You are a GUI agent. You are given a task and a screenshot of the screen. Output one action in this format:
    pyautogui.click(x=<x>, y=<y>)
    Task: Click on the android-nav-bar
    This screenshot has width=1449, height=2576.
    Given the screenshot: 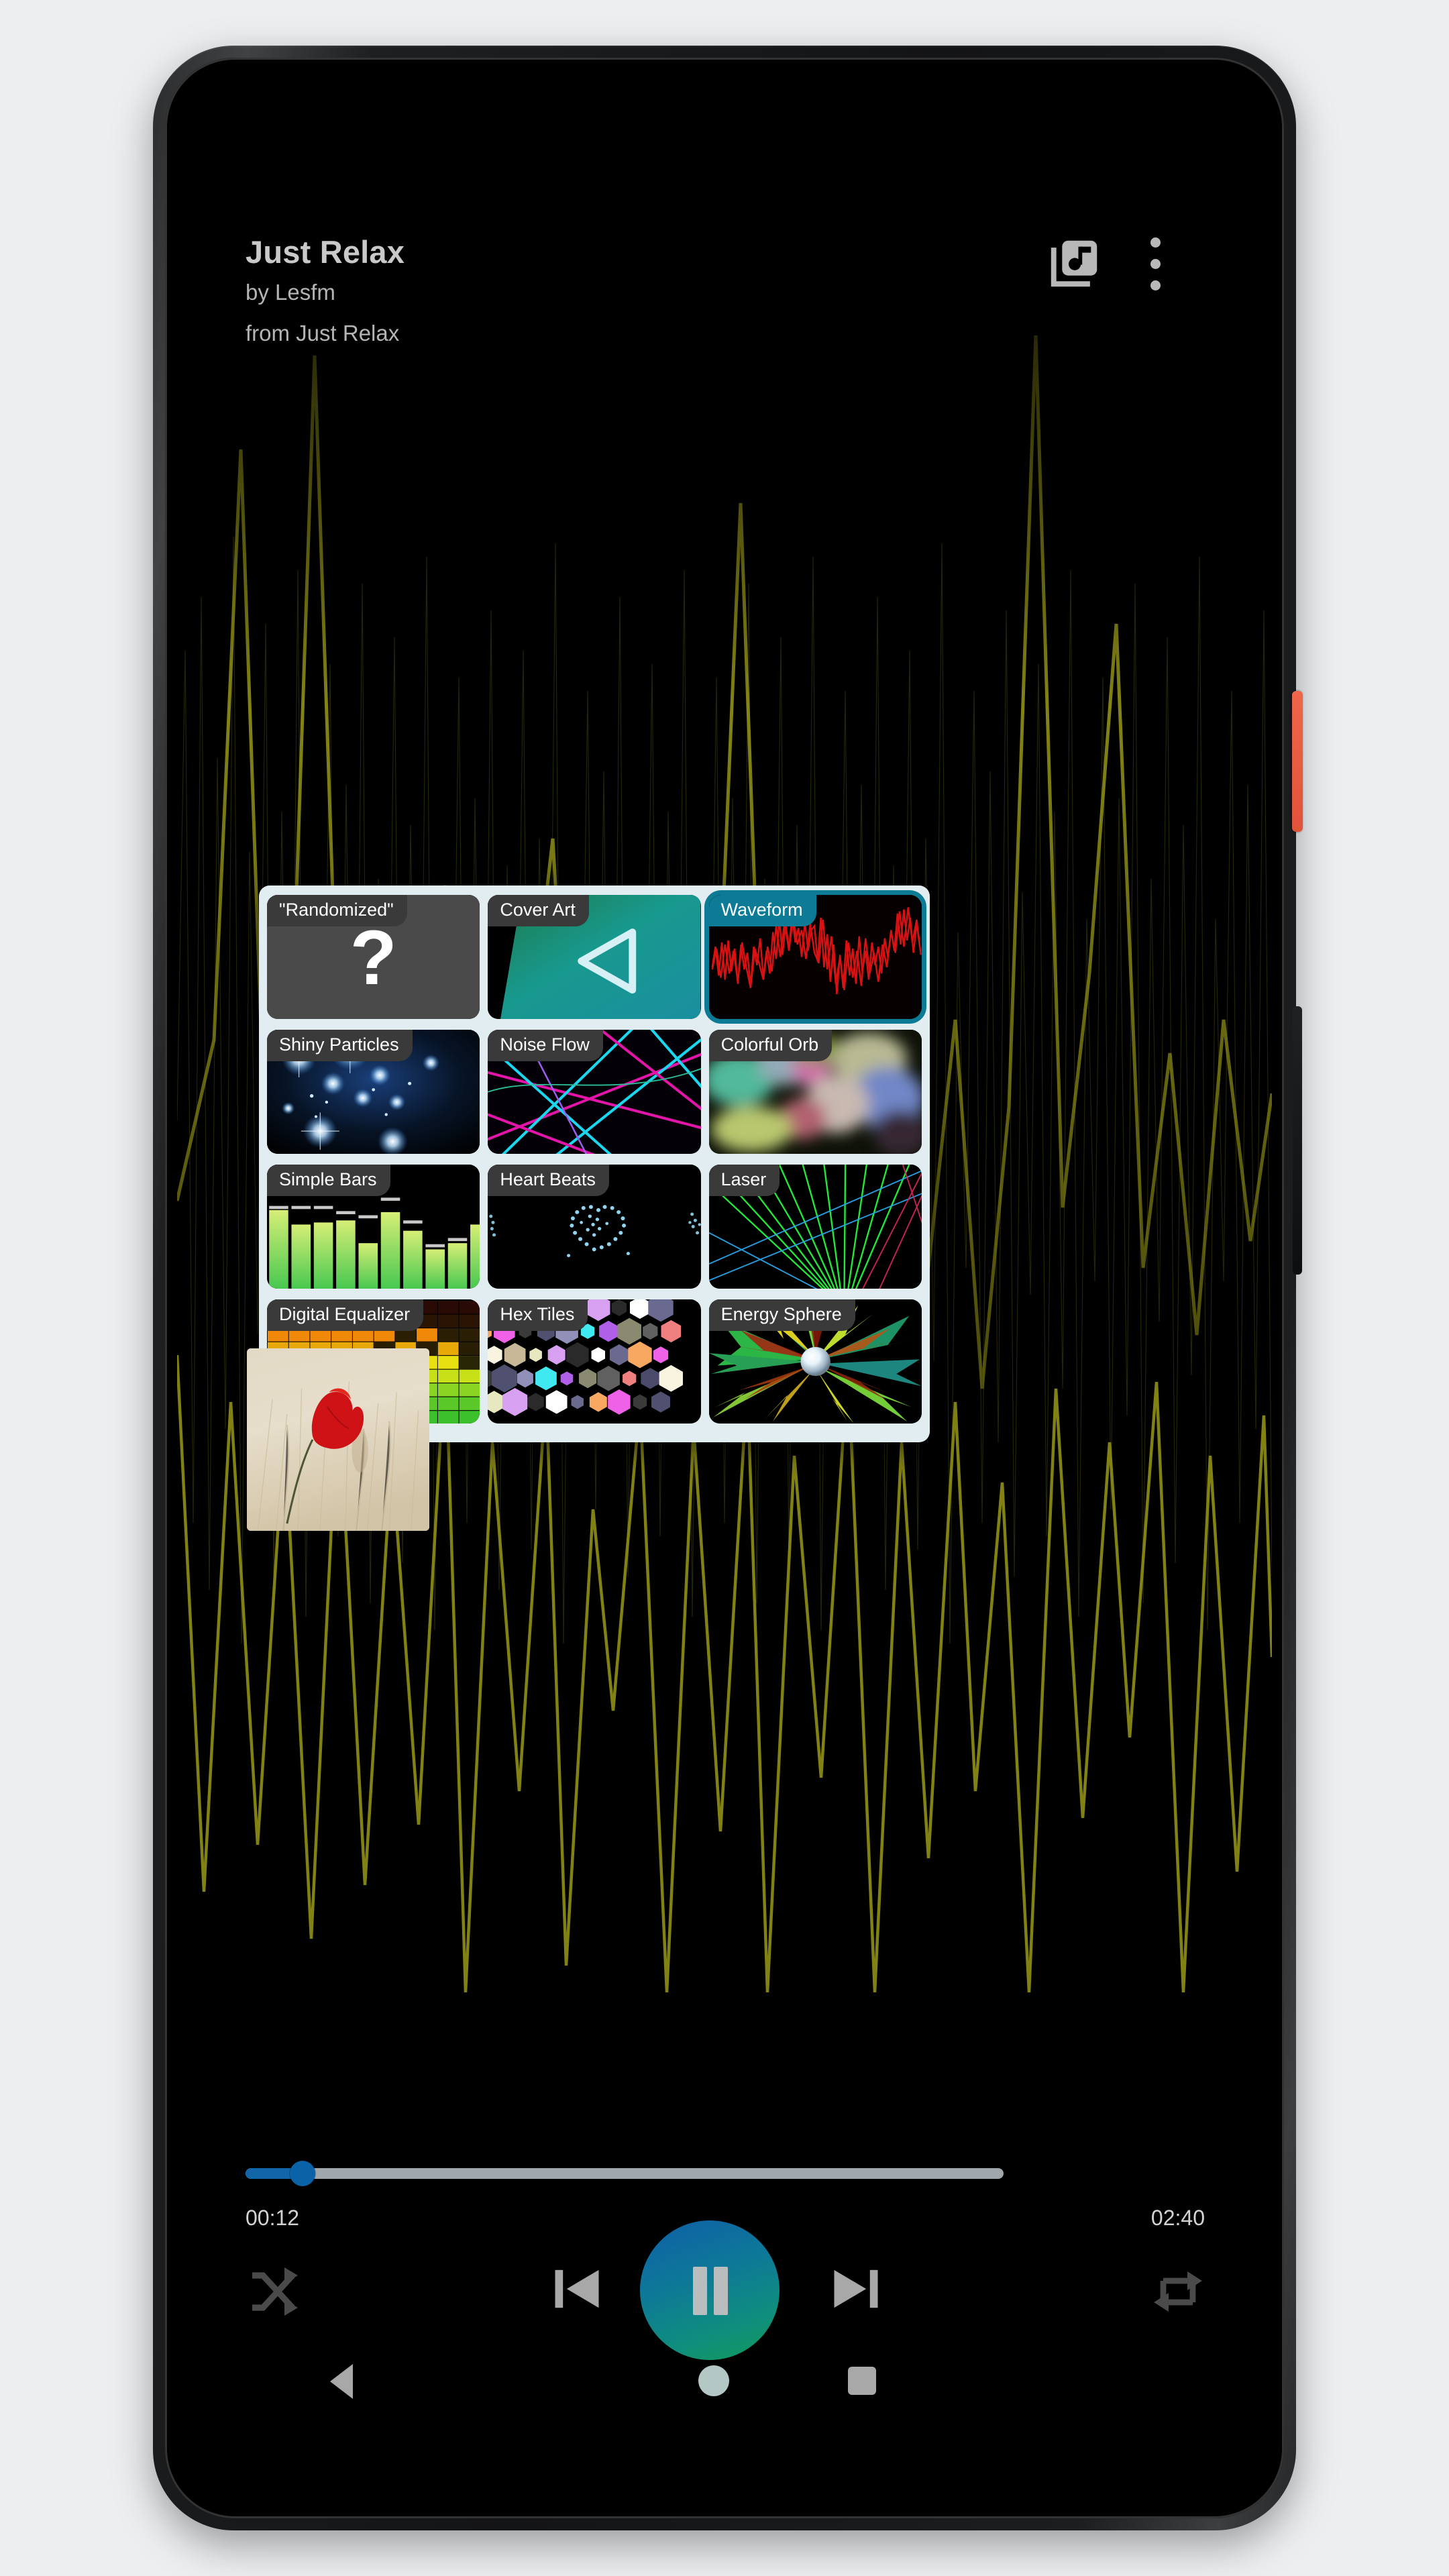 What is the action you would take?
    pyautogui.click(x=724, y=2381)
    